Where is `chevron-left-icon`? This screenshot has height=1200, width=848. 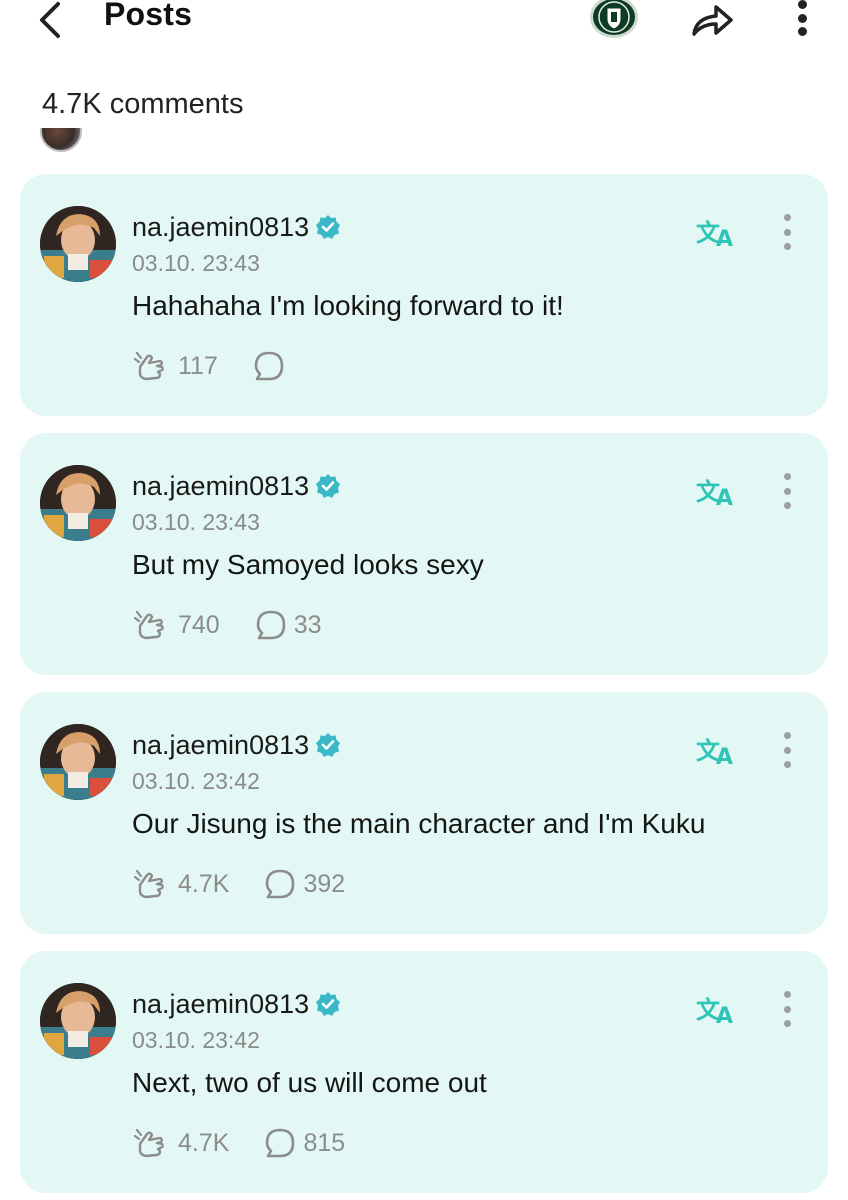 chevron-left-icon is located at coordinates (50, 20).